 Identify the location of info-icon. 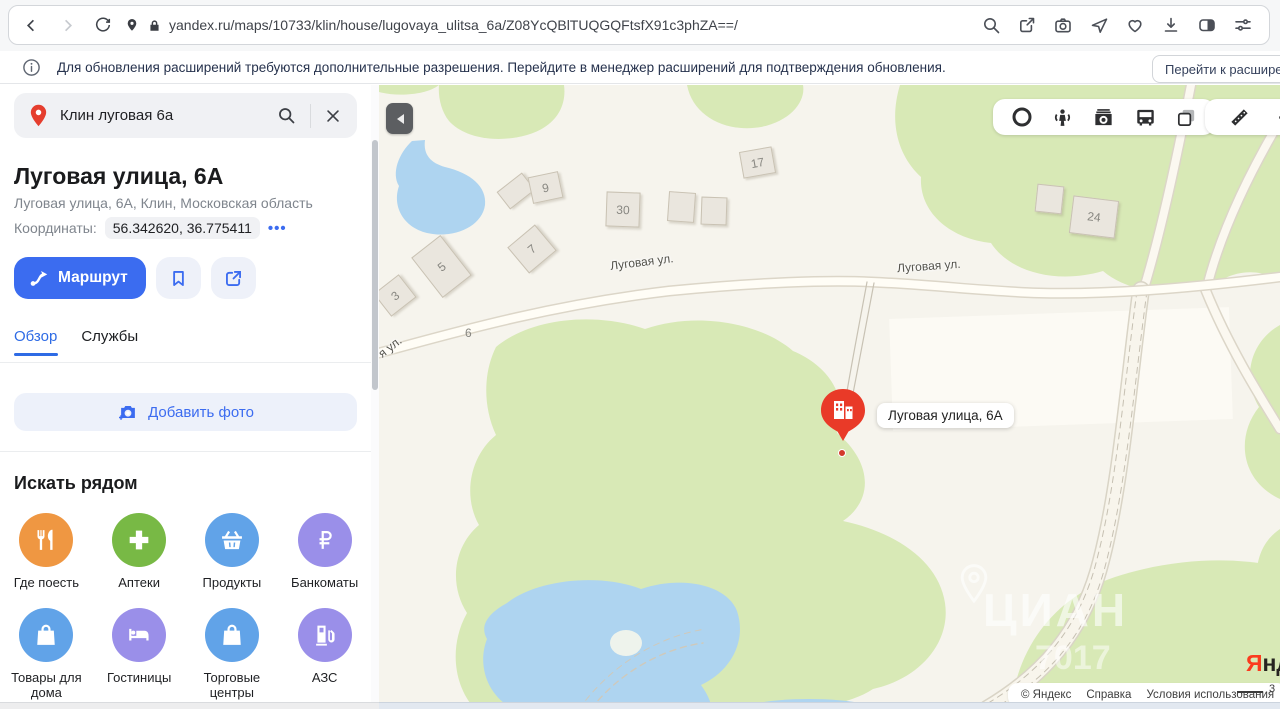
(31, 67).